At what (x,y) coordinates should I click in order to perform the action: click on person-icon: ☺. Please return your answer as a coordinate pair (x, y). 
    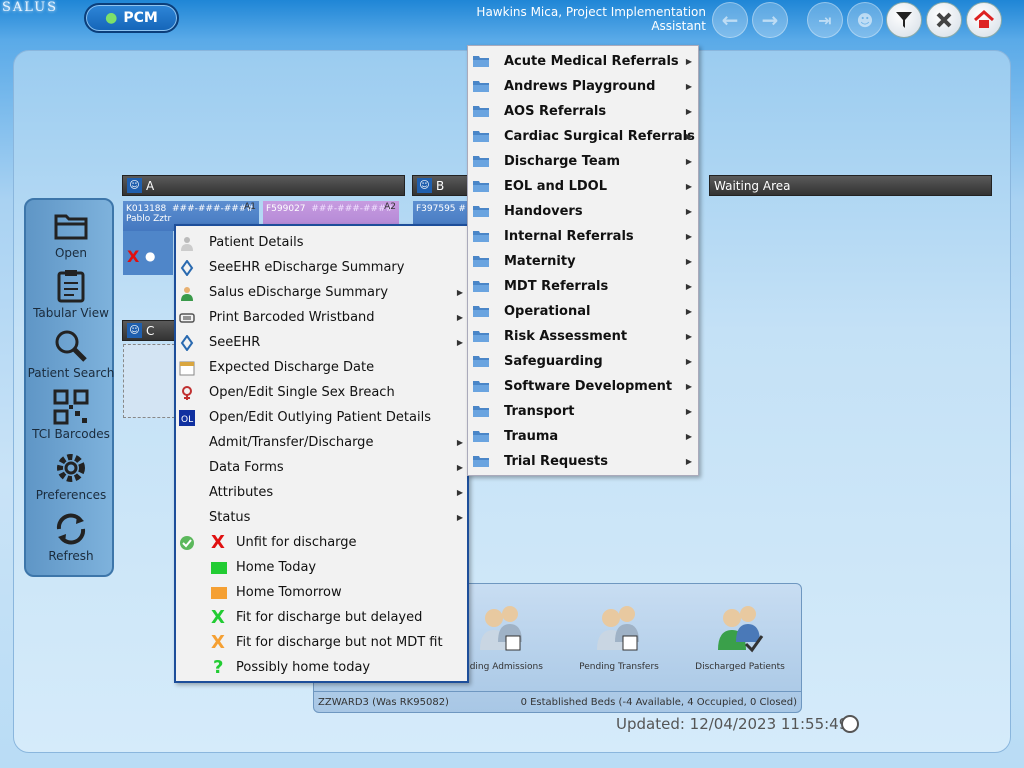
    Looking at the image, I should click on (134, 330).